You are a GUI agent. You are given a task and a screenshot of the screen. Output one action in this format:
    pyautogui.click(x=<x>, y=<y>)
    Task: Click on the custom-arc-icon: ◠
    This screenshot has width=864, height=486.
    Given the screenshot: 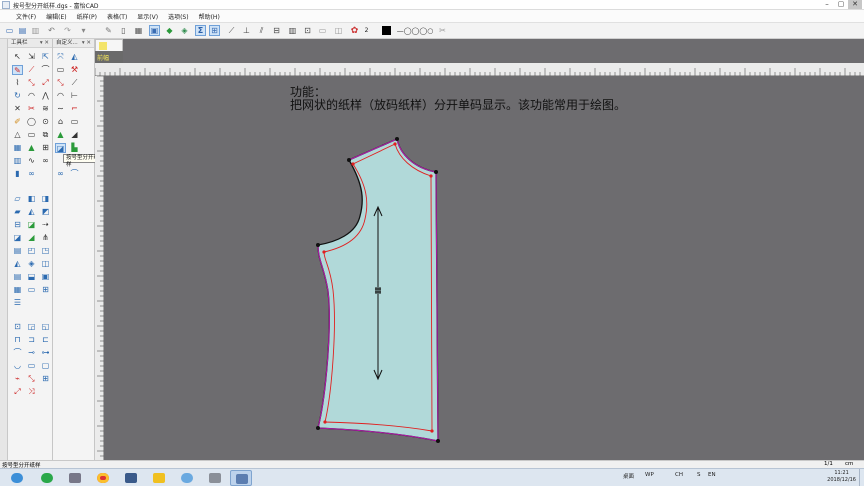 What is the action you would take?
    pyautogui.click(x=60, y=96)
    